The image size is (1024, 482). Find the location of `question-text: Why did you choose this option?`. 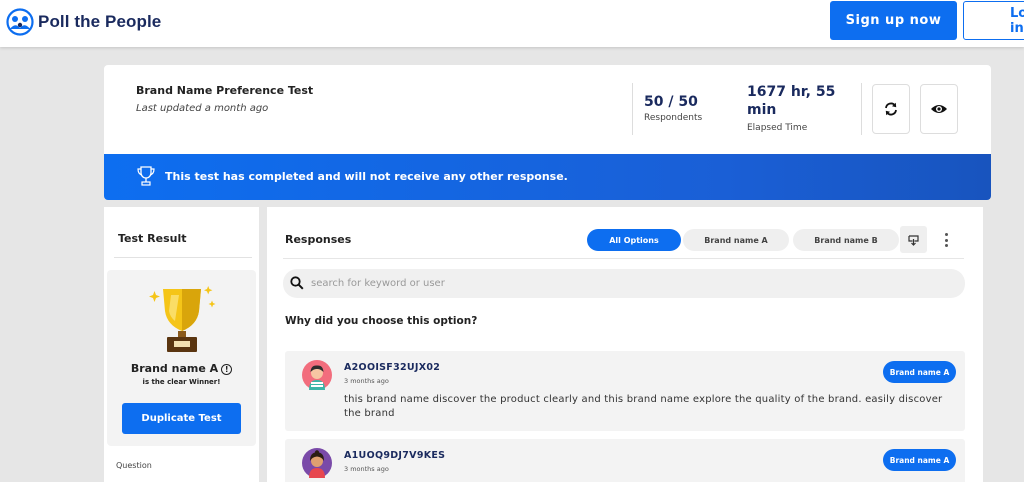

question-text: Why did you choose this option? is located at coordinates (381, 321).